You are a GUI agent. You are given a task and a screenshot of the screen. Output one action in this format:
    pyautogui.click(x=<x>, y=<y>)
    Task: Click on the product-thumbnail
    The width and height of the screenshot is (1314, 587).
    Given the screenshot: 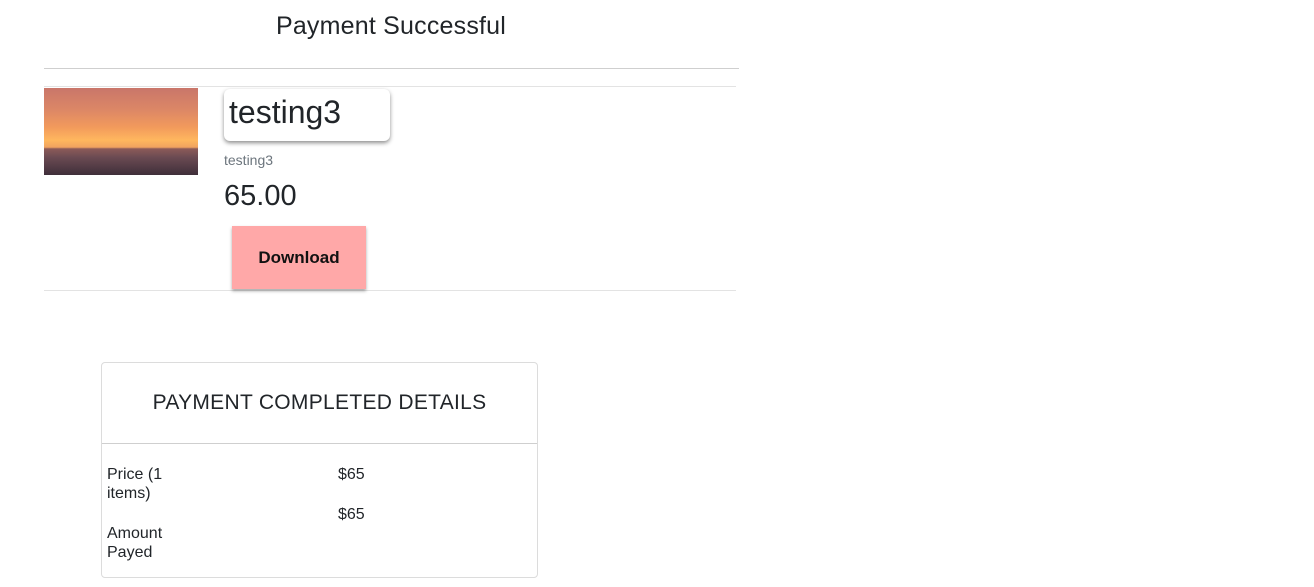 What is the action you would take?
    pyautogui.click(x=121, y=131)
    